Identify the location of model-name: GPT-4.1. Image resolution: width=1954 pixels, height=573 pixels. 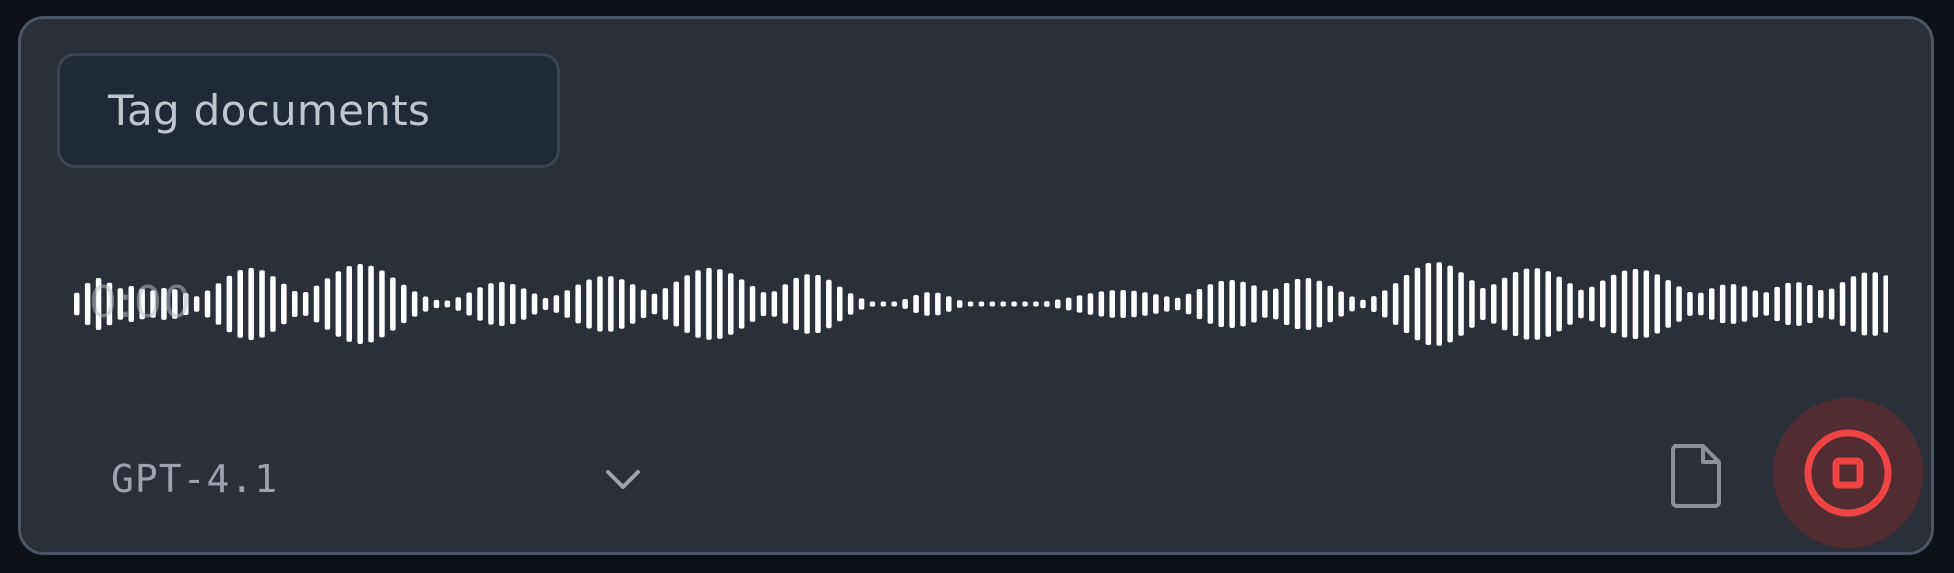
(195, 479).